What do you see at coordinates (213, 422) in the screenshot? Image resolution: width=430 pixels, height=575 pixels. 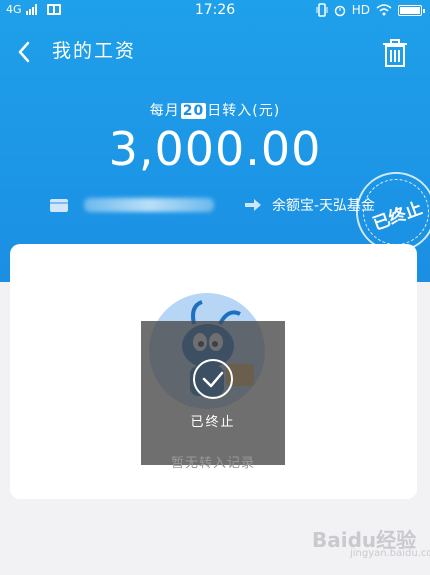 I see `overlay-status: 已终止` at bounding box center [213, 422].